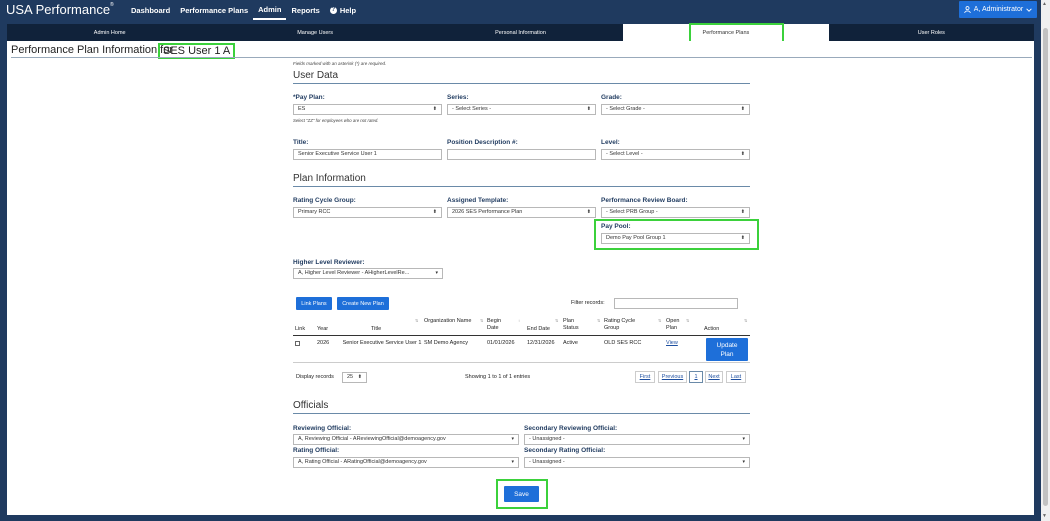 The width and height of the screenshot is (1050, 521). What do you see at coordinates (109, 32) in the screenshot?
I see `tab-admin-home: Admin Home` at bounding box center [109, 32].